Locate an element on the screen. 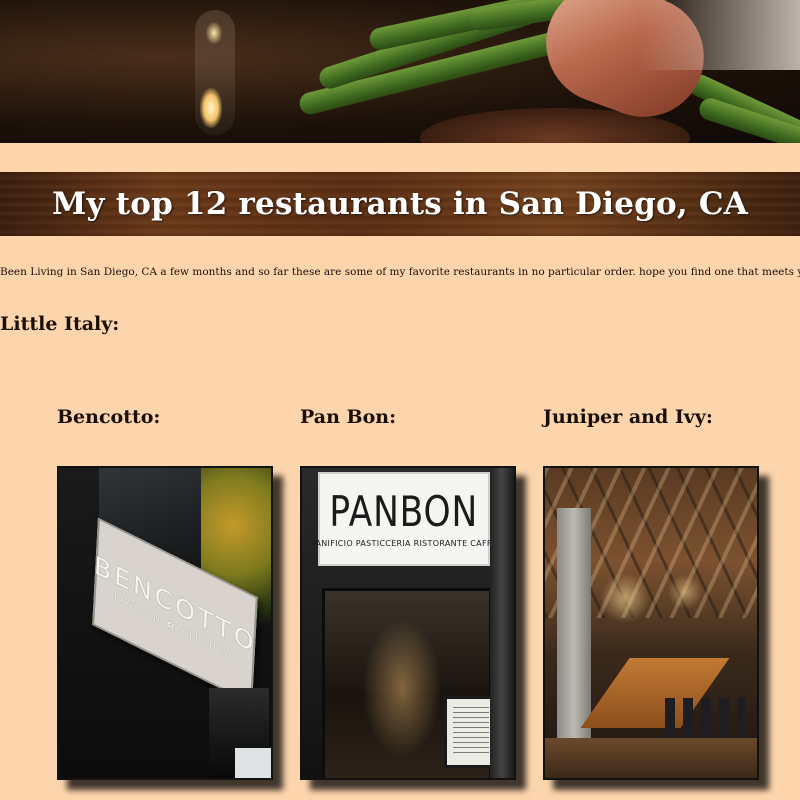 This screenshot has width=800, height=800. page-title: My top 12 restaurants in San Diego, CA is located at coordinates (400, 204).